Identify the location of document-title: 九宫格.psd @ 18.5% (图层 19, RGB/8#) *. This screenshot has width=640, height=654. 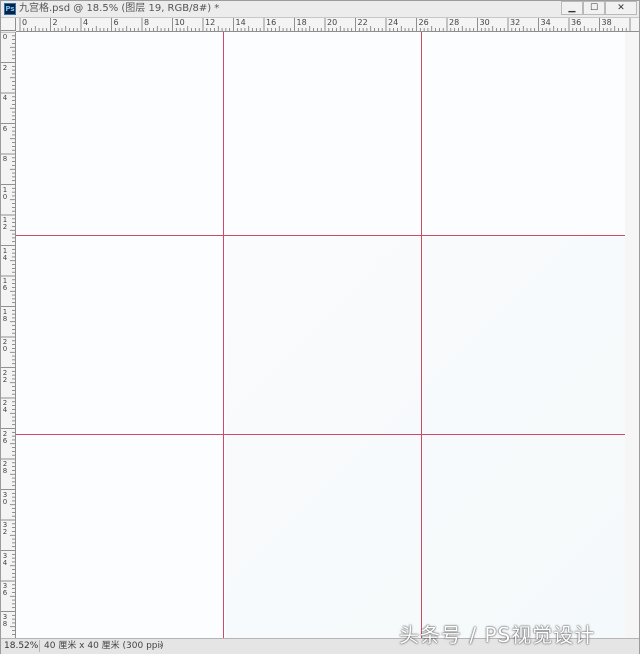
(119, 8).